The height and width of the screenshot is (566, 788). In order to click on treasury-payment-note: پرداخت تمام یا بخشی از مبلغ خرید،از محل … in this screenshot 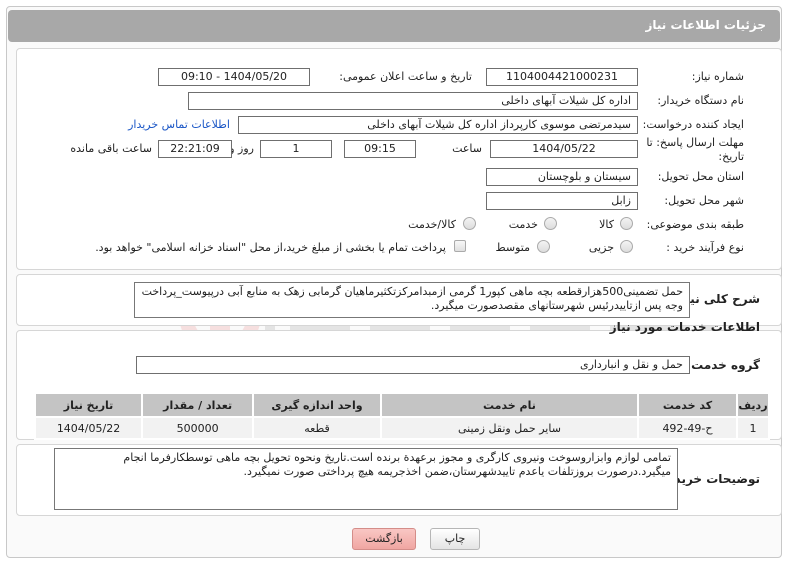, I will do `click(270, 247)`.